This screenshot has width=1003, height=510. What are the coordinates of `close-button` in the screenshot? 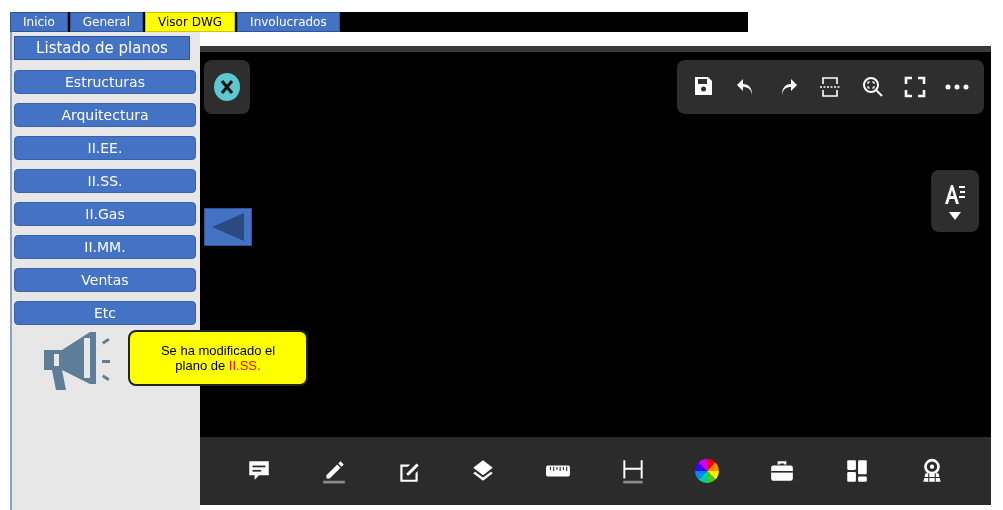 It's located at (227, 87).